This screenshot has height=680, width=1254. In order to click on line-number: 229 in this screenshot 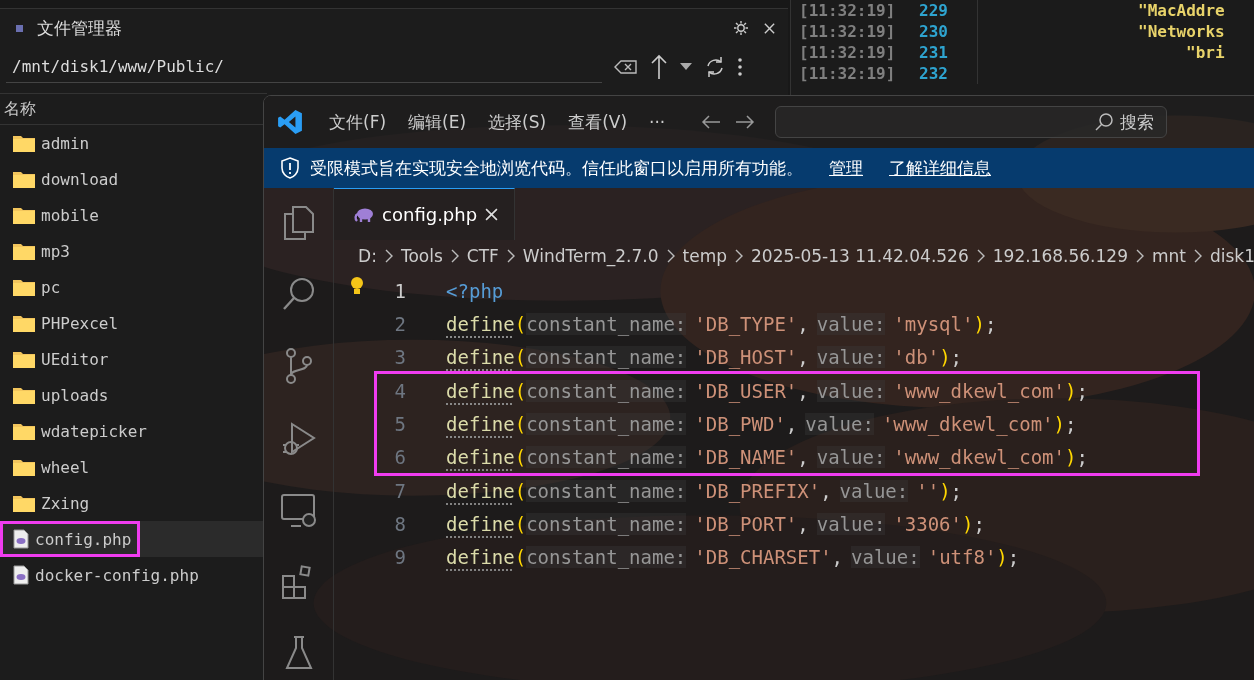, I will do `click(934, 10)`.